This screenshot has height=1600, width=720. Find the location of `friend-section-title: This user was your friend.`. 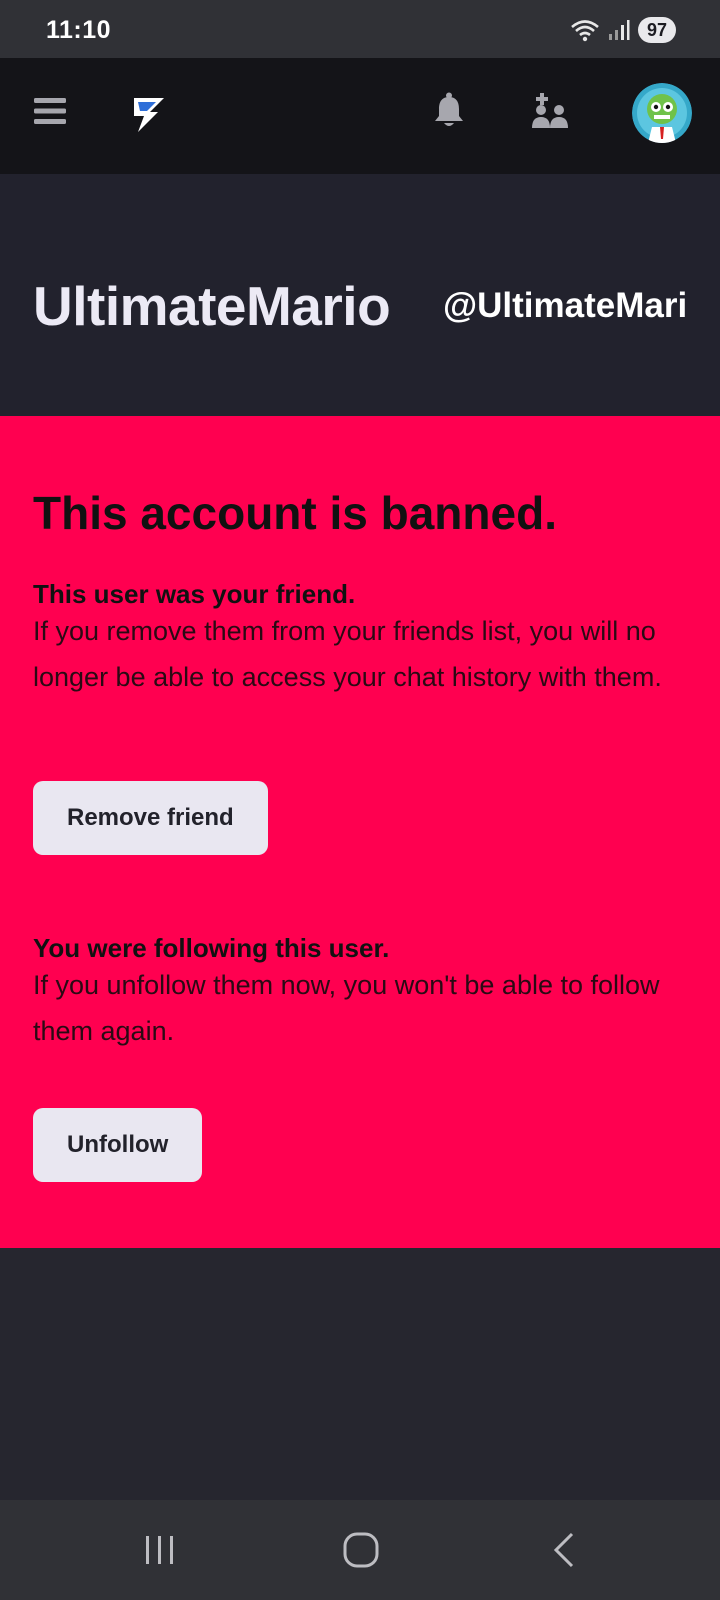

friend-section-title: This user was your friend. is located at coordinates (194, 594).